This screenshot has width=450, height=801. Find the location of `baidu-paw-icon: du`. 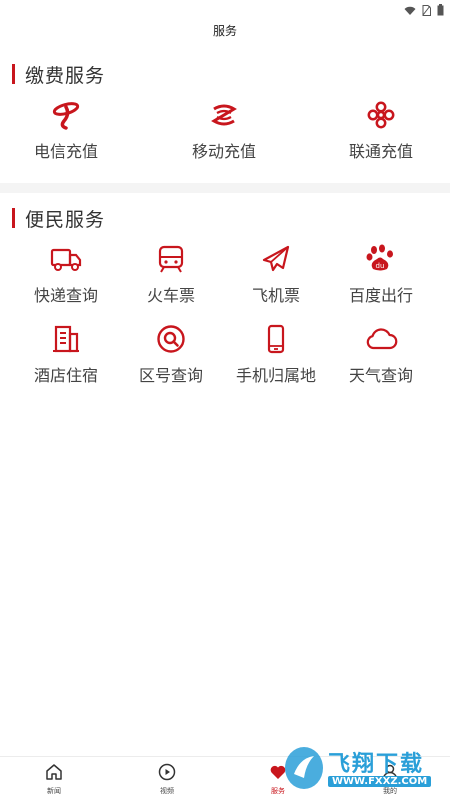

baidu-paw-icon: du is located at coordinates (381, 259).